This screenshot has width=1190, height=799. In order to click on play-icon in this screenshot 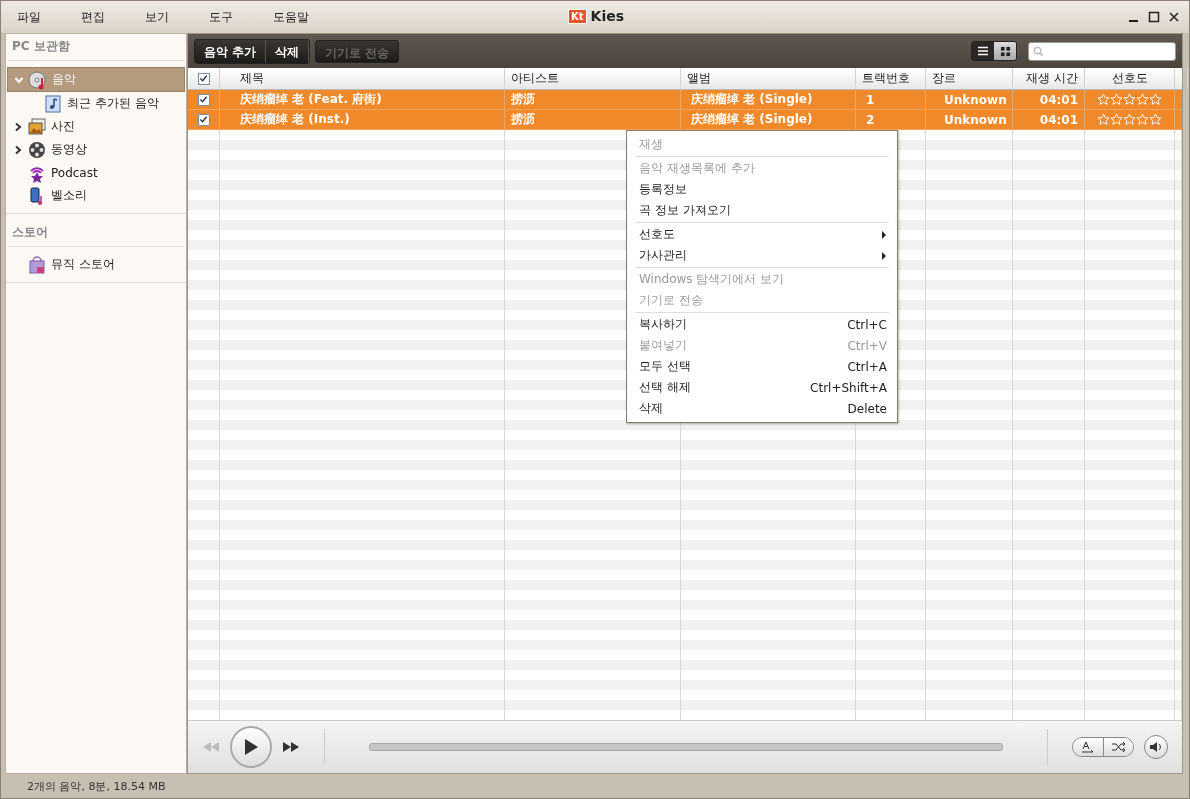, I will do `click(251, 747)`.